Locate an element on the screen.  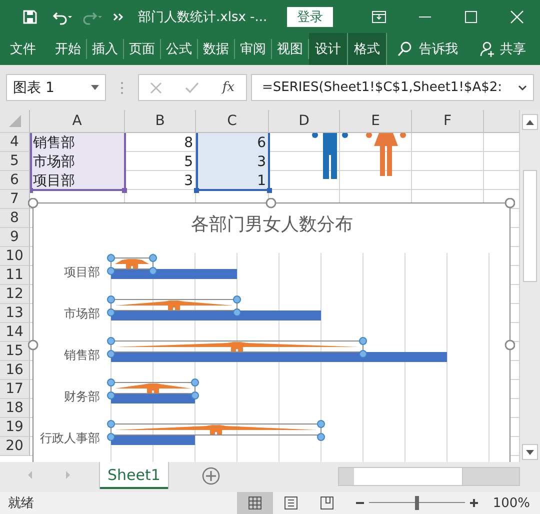
down-arrow-icon is located at coordinates (530, 452).